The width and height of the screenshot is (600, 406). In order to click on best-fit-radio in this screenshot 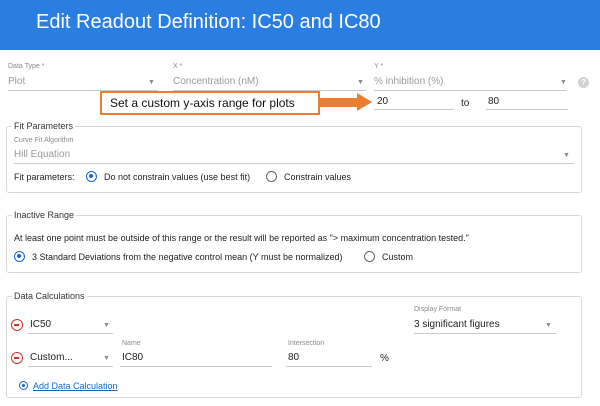, I will do `click(91, 176)`.